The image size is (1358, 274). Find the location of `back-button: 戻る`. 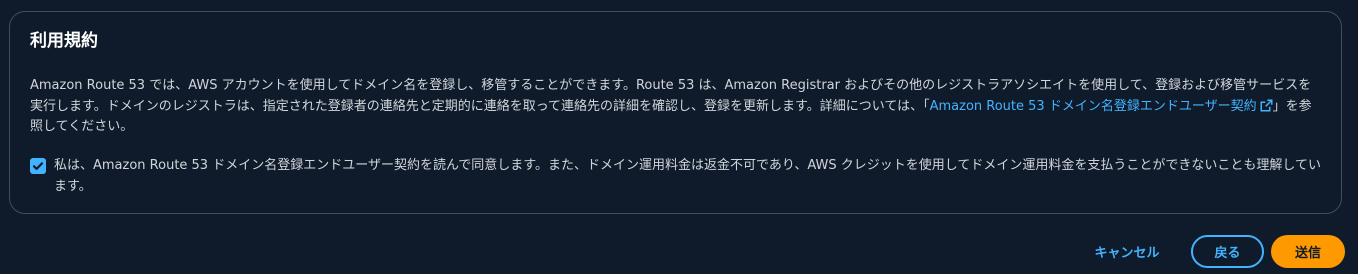

back-button: 戻る is located at coordinates (1227, 251).